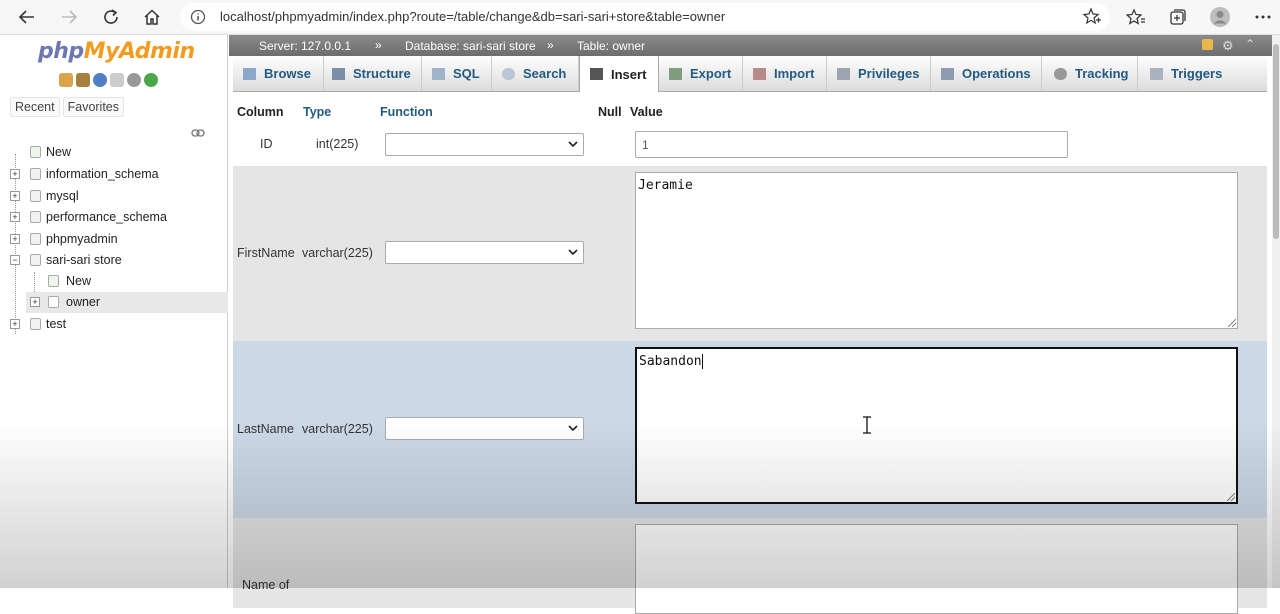  What do you see at coordinates (611, 46) in the screenshot?
I see `breadcrumb-table: Table: owner` at bounding box center [611, 46].